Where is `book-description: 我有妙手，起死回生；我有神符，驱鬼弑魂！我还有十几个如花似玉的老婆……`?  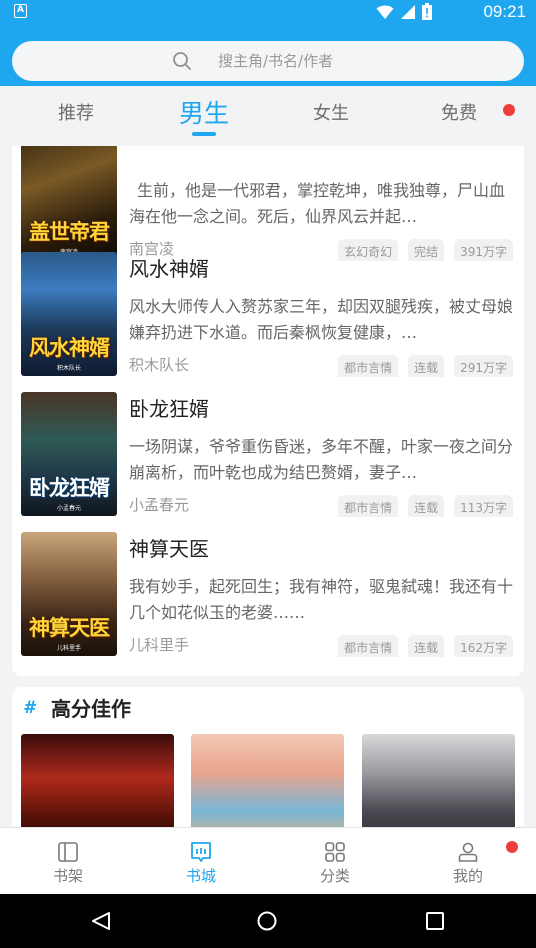
book-description: 我有妙手，起死回生；我有神符，驱鬼弑魂！我还有十几个如花似玉的老婆…… is located at coordinates (321, 599).